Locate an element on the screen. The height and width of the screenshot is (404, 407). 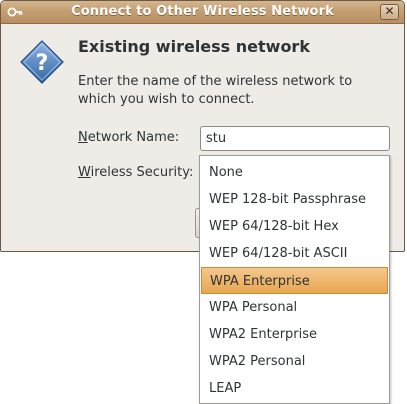
network-name-label-text: etwork Name: is located at coordinates (133, 137).